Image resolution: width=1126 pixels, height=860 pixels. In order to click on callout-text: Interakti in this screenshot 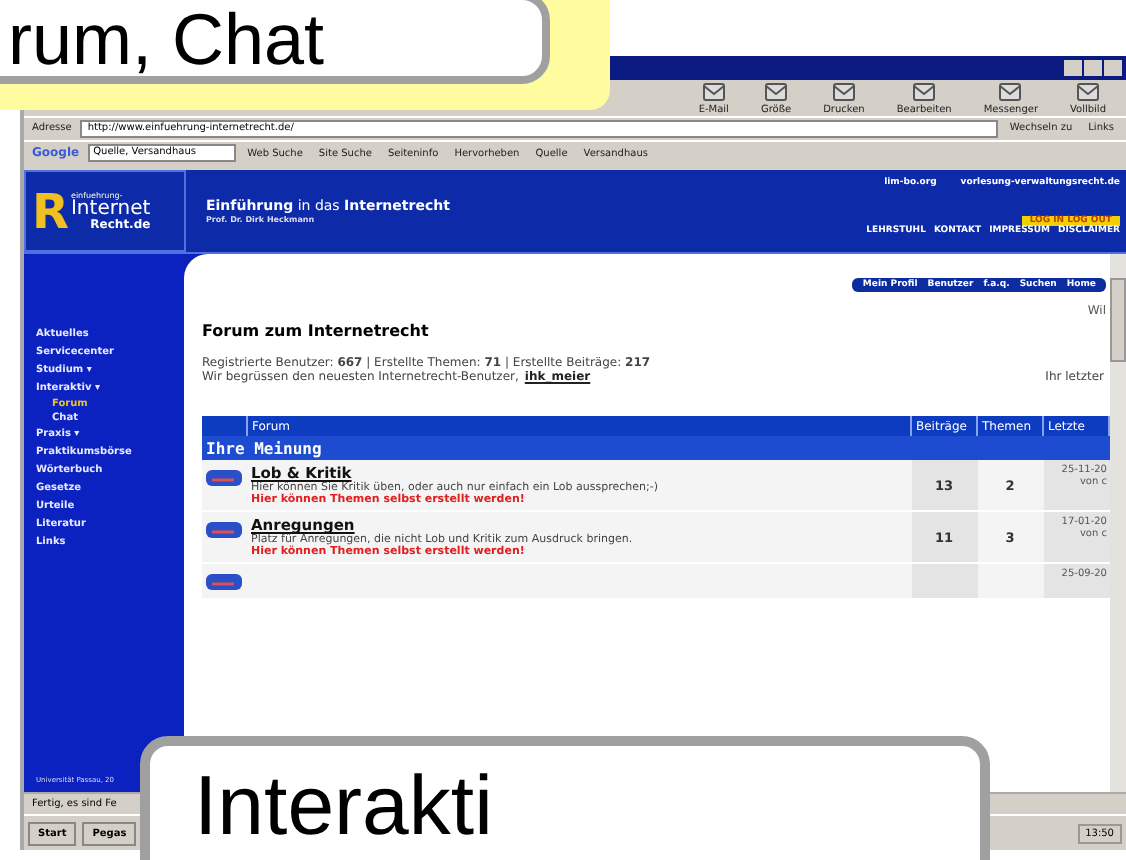, I will do `click(565, 798)`.